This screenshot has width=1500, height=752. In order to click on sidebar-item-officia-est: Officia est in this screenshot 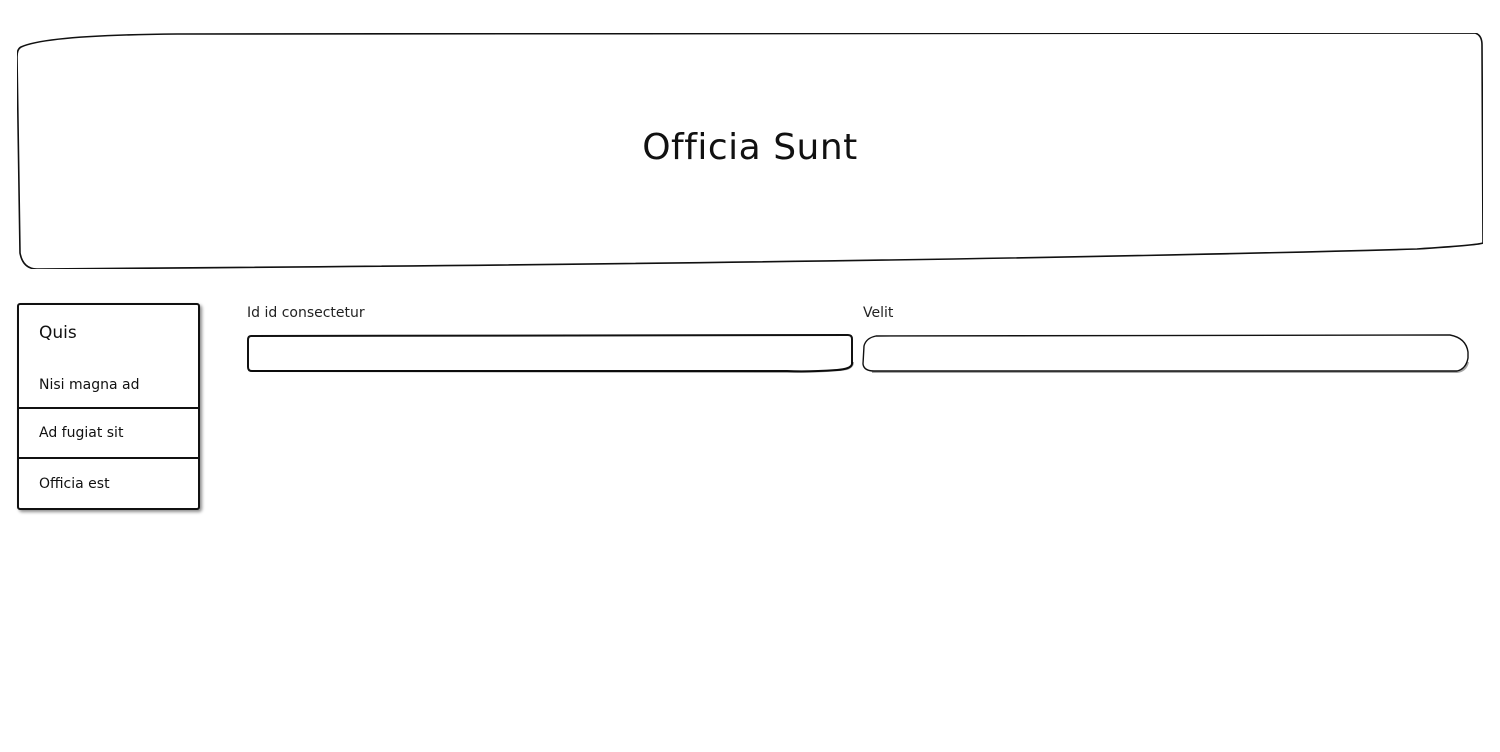, I will do `click(108, 484)`.